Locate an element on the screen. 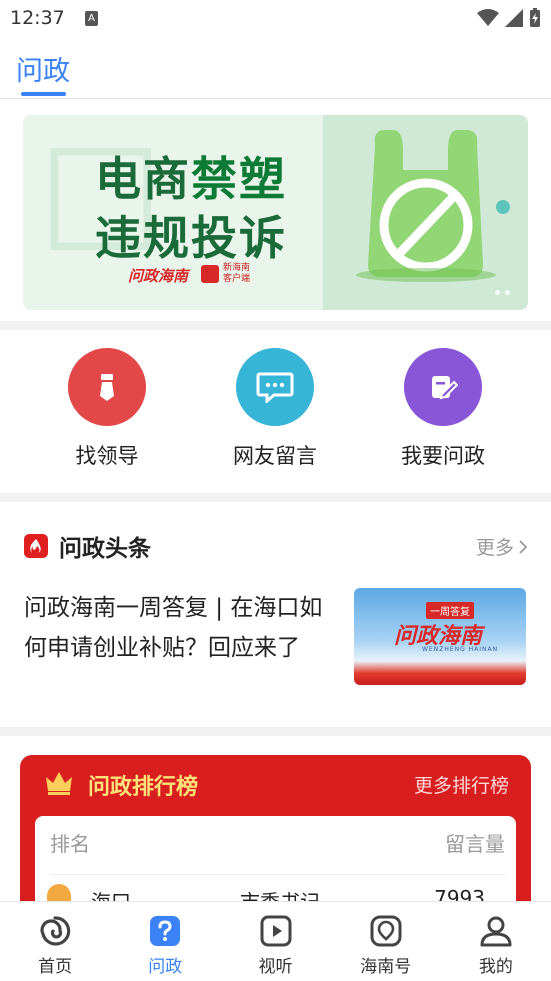 The image size is (551, 981). nav-label: 我的 is located at coordinates (495, 967).